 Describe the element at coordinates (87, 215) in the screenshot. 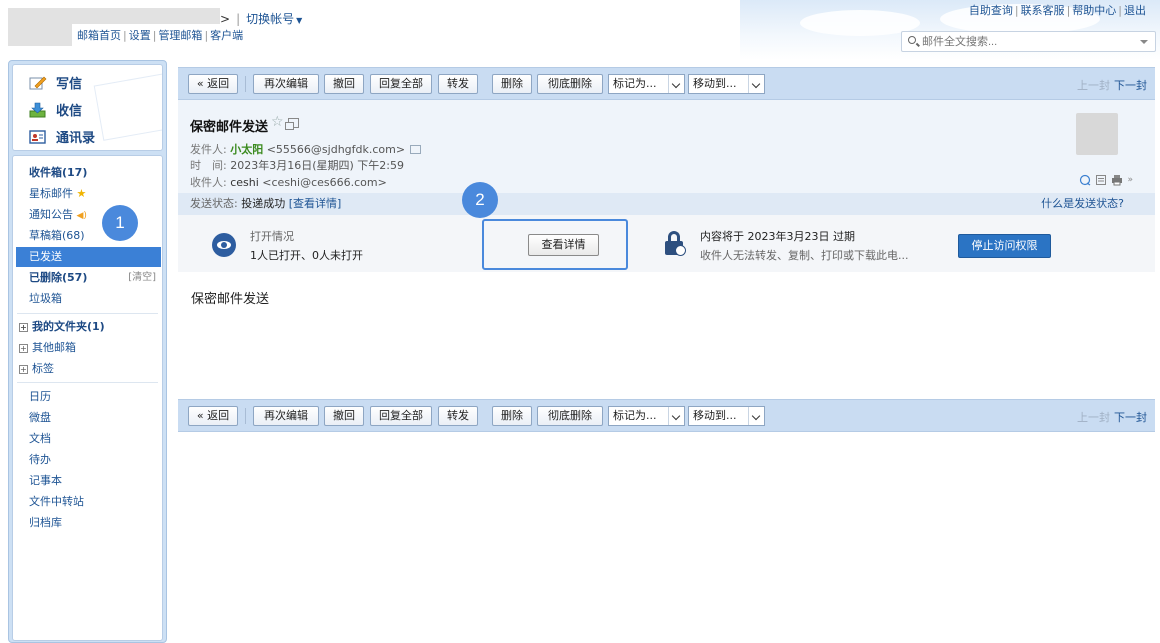

I see `folder-notice: 通知公告 ◀)` at that location.